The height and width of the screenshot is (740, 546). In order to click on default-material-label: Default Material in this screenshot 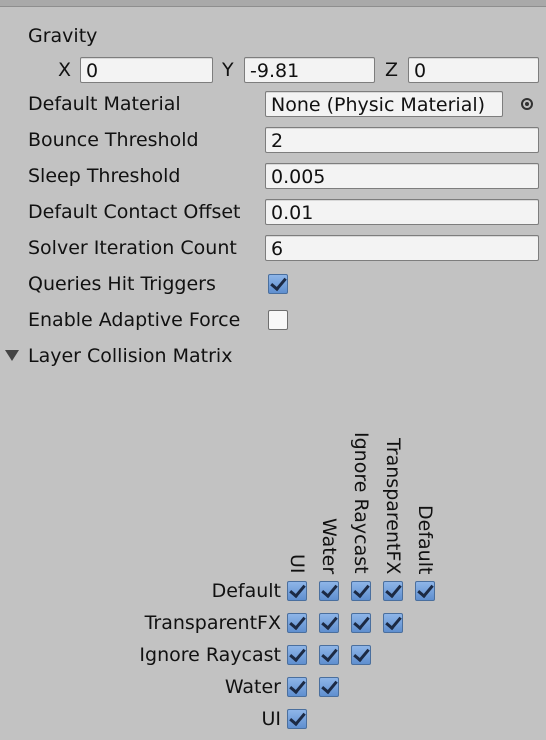, I will do `click(104, 104)`.